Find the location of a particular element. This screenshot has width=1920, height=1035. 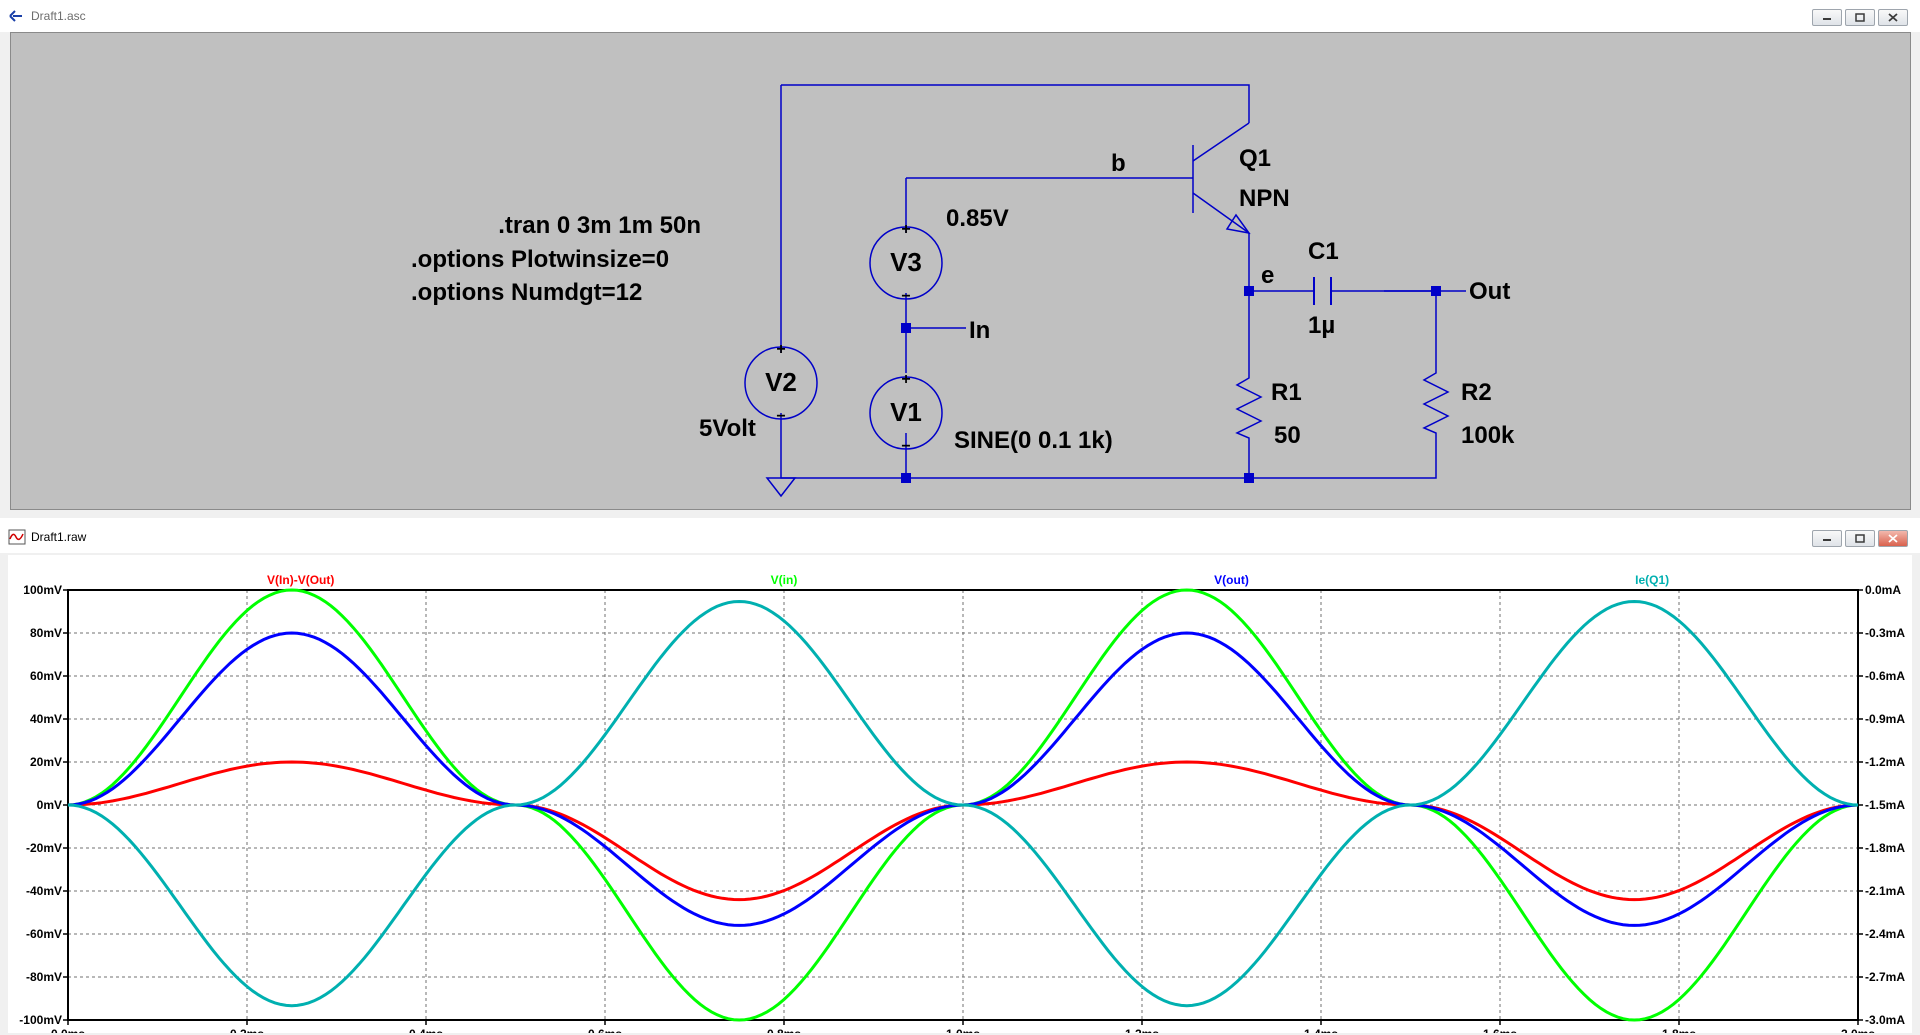

y-right-tick-label: -1.5mA is located at coordinates (1885, 805).